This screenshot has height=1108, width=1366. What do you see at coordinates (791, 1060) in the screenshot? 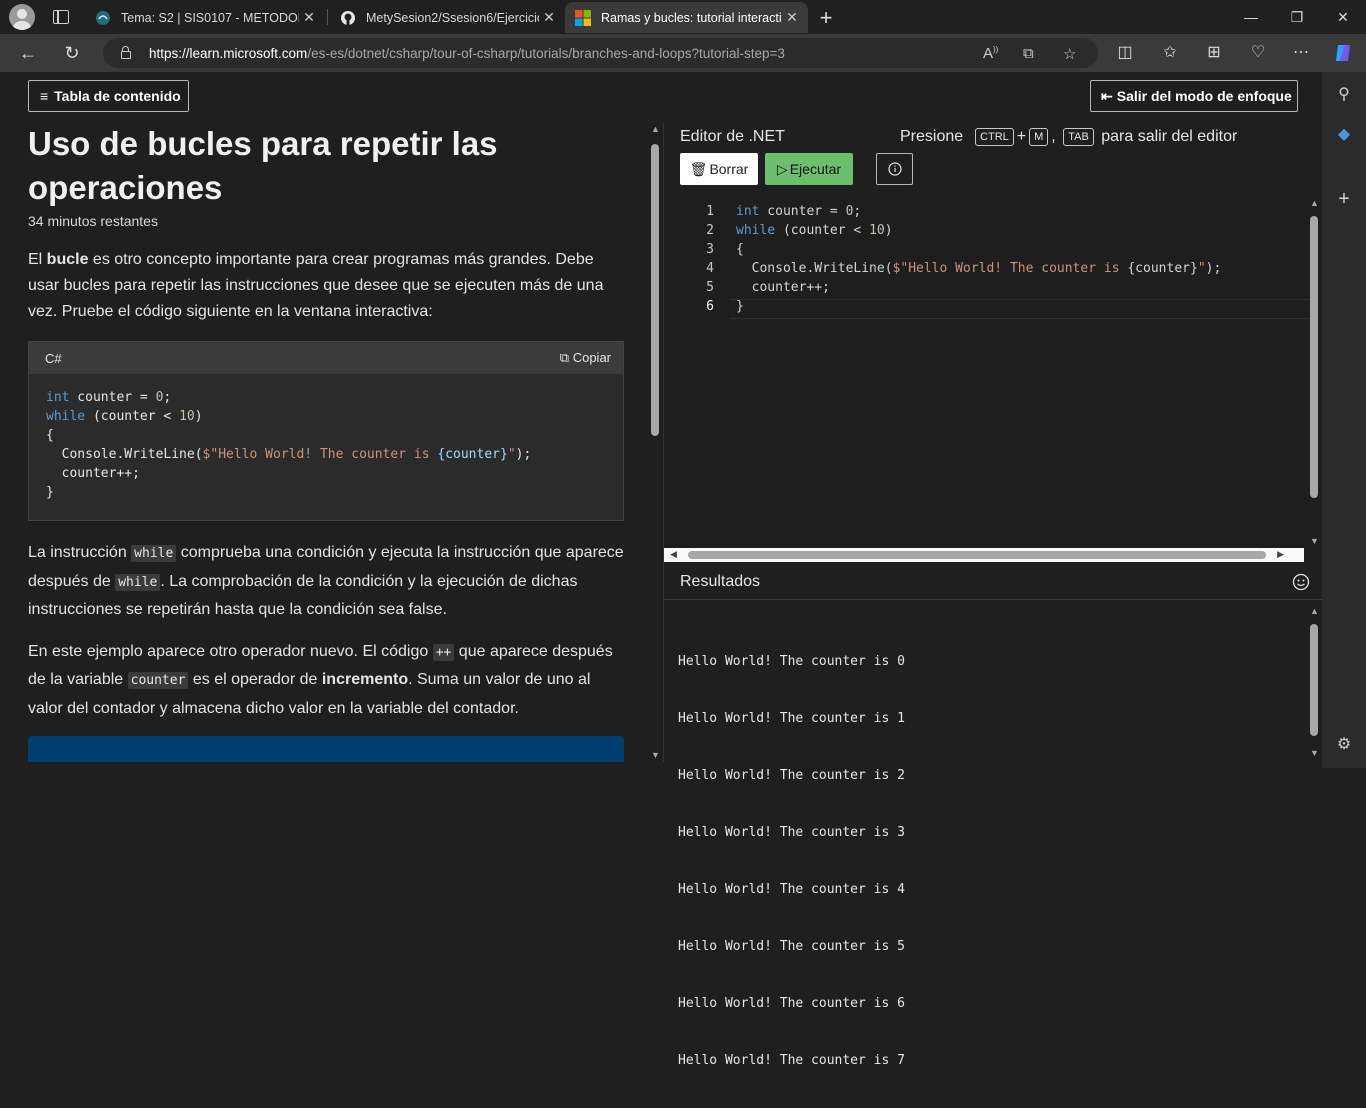
I see `output-line: Hello World! The counter is 7` at bounding box center [791, 1060].